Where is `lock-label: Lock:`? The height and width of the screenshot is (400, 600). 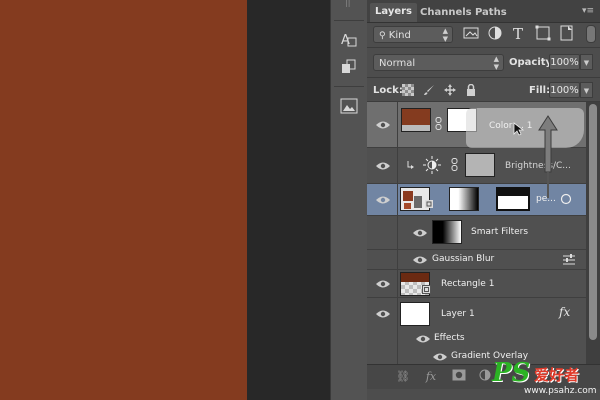 lock-label: Lock: is located at coordinates (388, 90).